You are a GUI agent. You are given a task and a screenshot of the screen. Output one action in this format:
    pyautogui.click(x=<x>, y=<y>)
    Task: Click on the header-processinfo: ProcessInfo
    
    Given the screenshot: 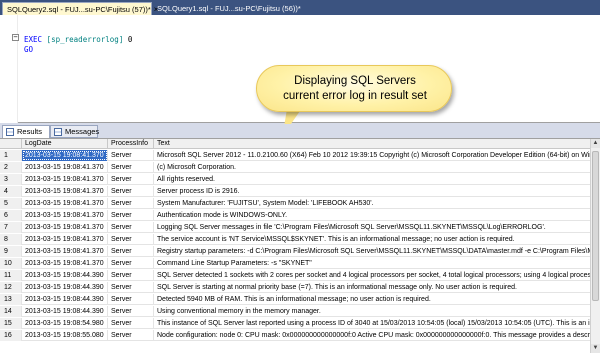 What is the action you would take?
    pyautogui.click(x=131, y=144)
    